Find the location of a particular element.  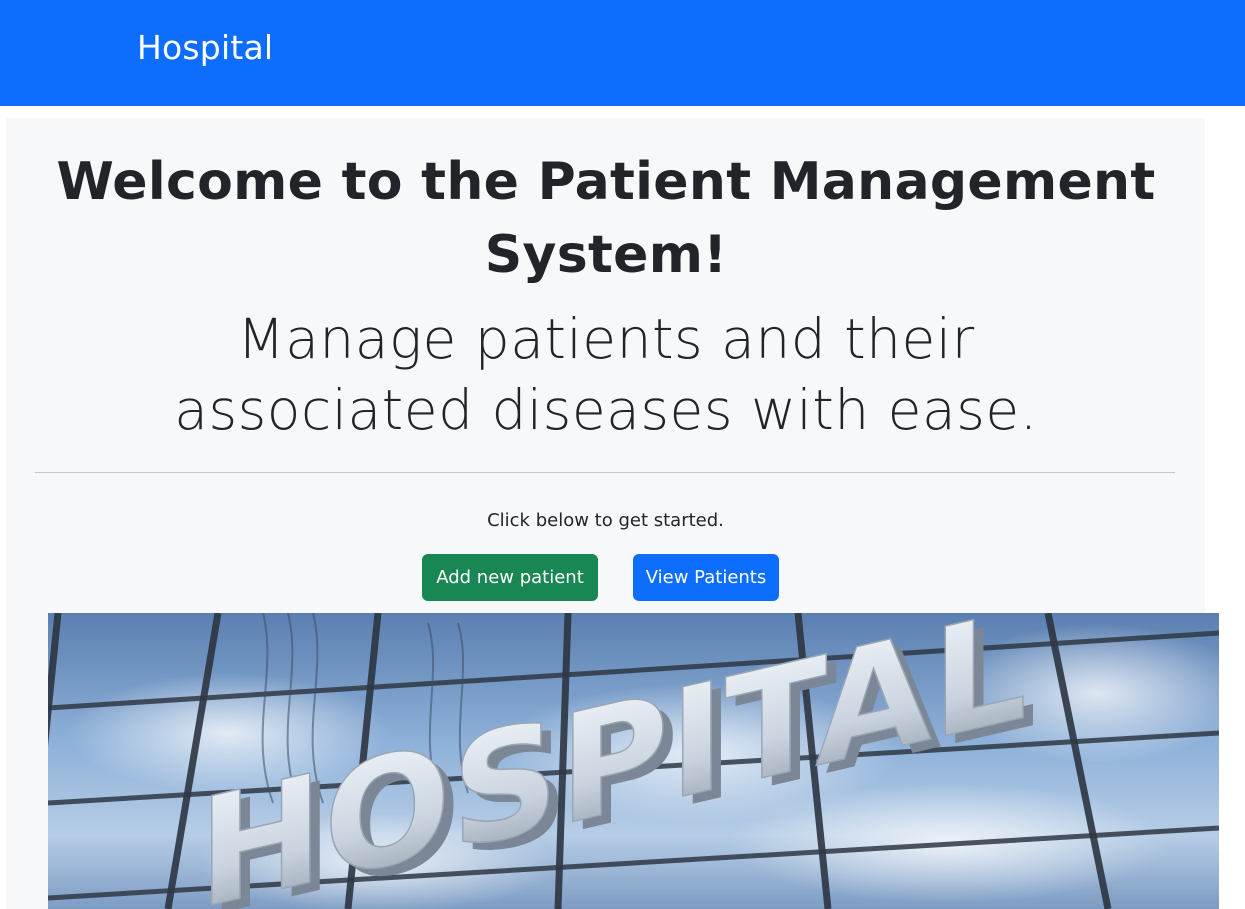

navbar-brand: Hospital is located at coordinates (205, 48).